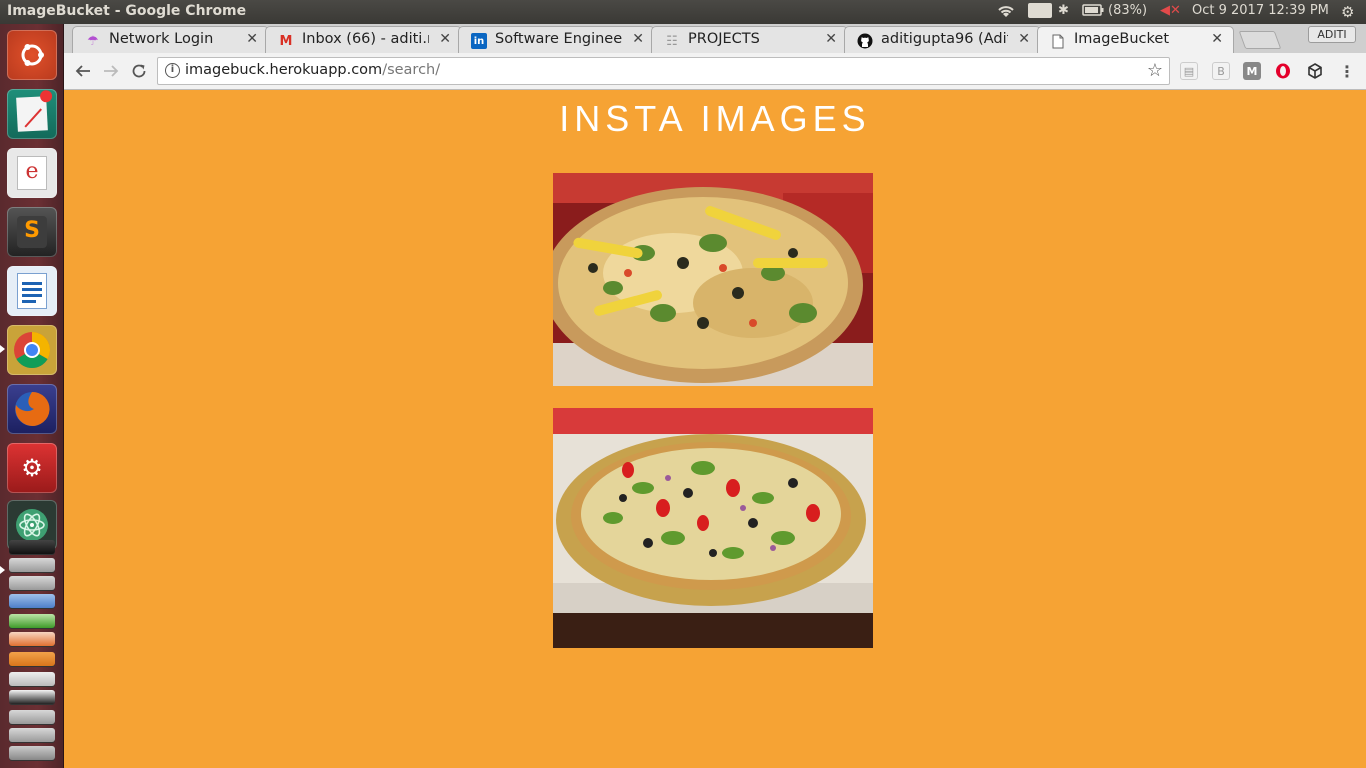 The height and width of the screenshot is (768, 1366). Describe the element at coordinates (32, 621) in the screenshot. I see `spreadsheet-icon` at that location.